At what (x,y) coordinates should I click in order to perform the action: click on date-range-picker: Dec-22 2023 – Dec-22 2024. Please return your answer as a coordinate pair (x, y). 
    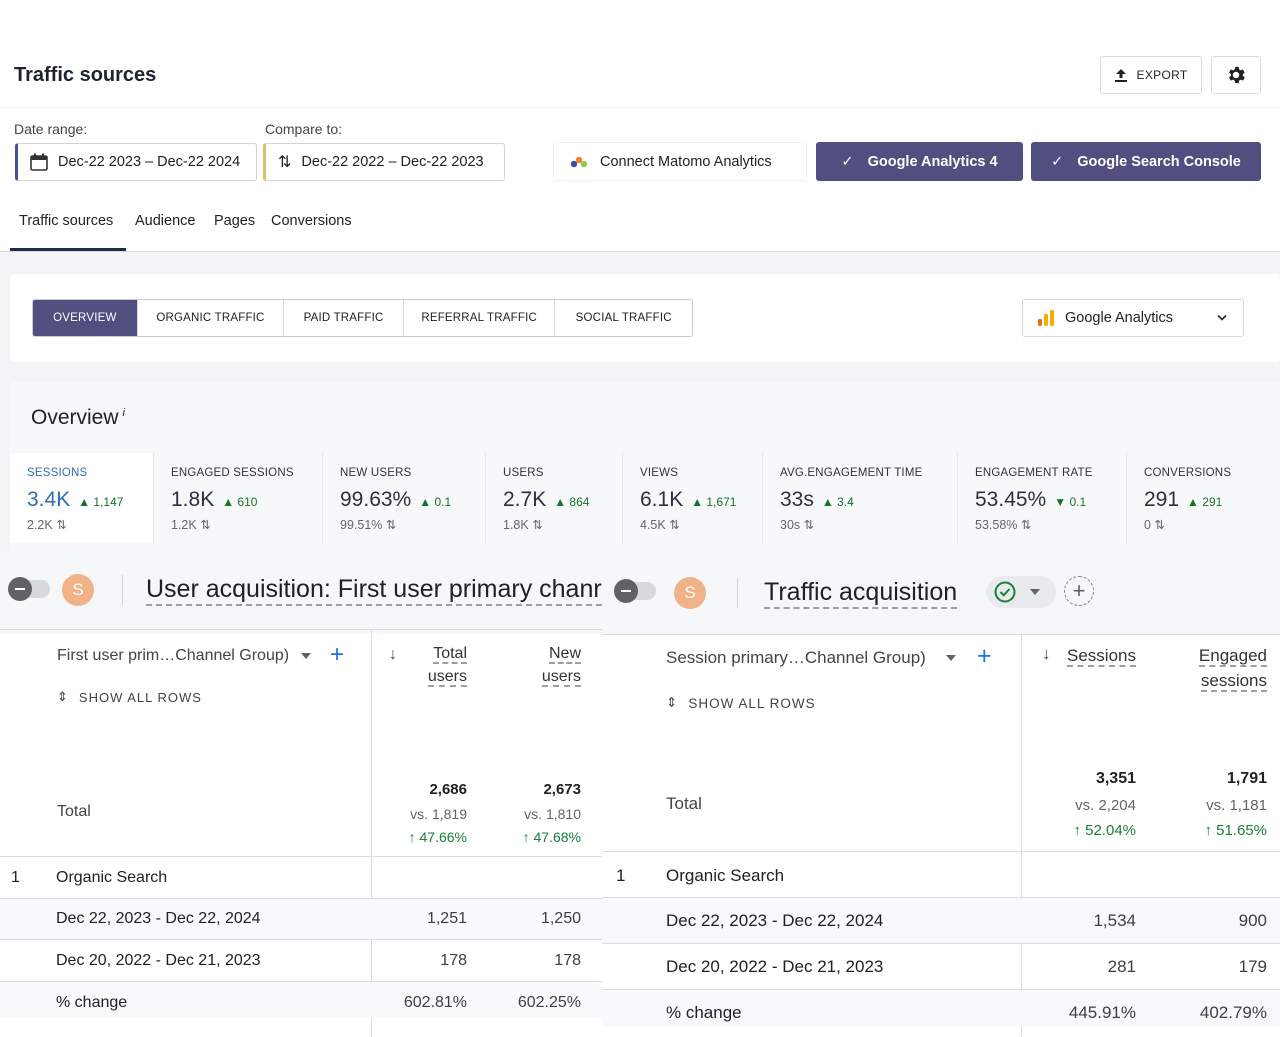
    Looking at the image, I should click on (136, 162).